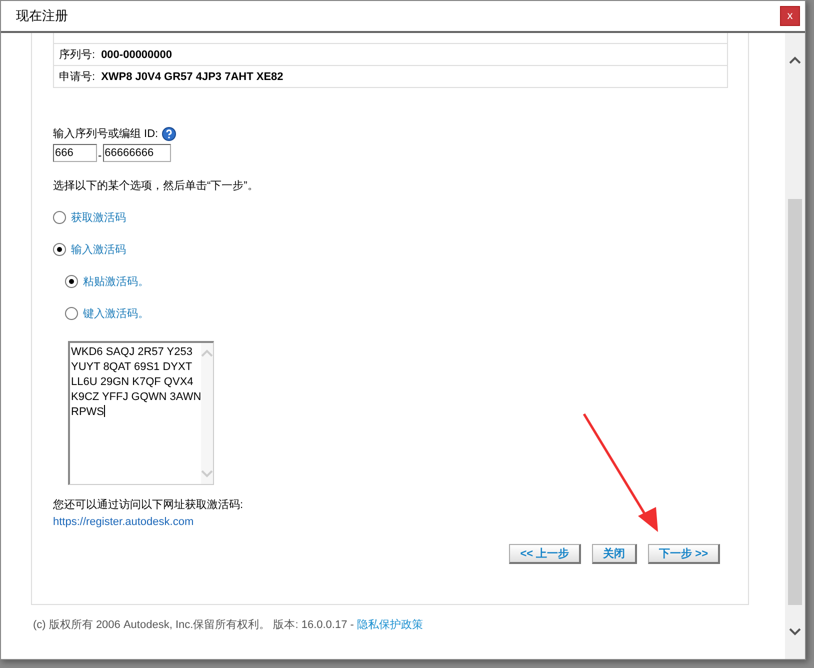  Describe the element at coordinates (169, 133) in the screenshot. I see `help-icon` at that location.